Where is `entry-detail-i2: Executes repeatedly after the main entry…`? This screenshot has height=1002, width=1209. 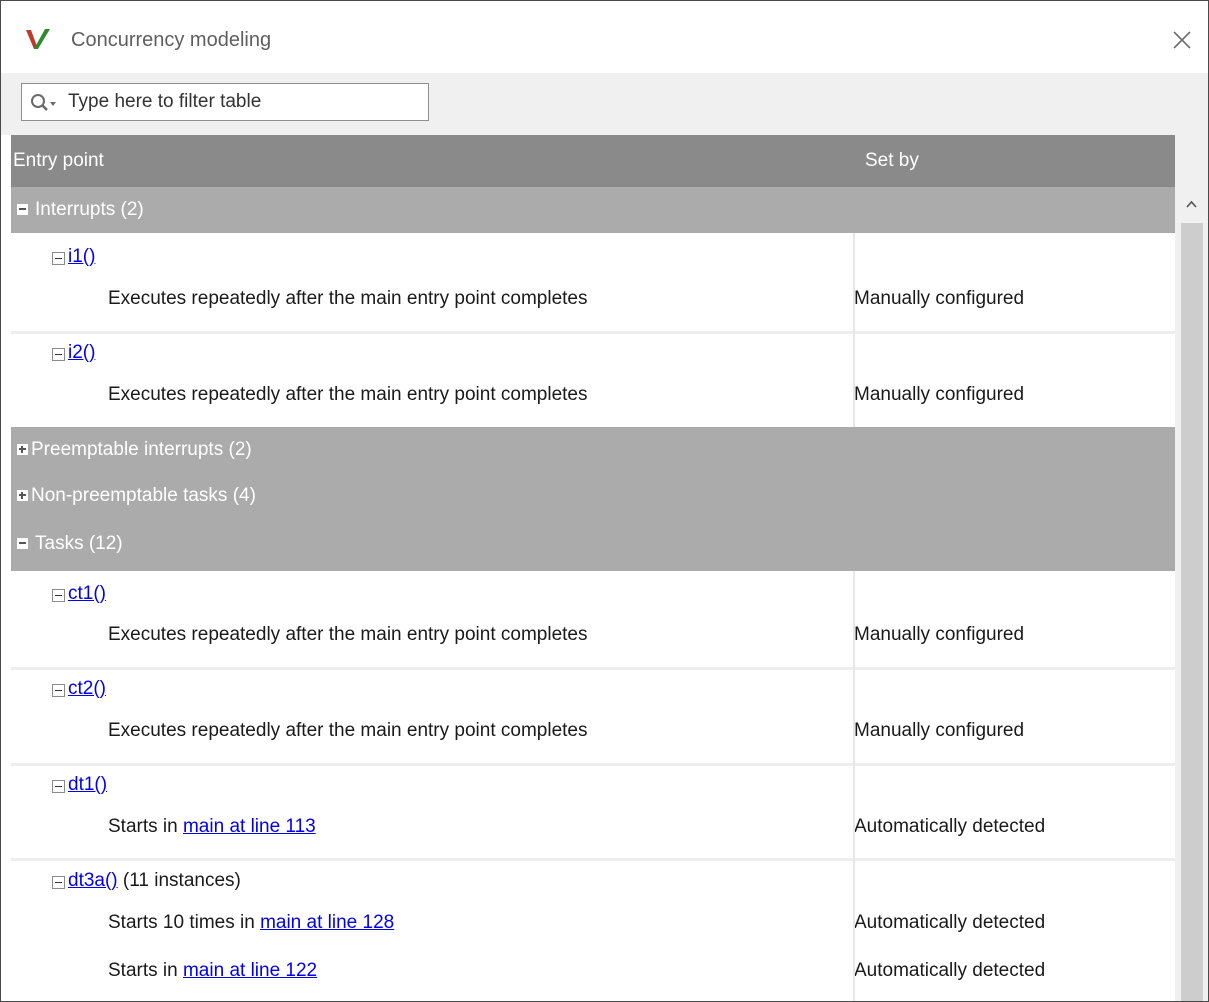 entry-detail-i2: Executes repeatedly after the main entry… is located at coordinates (348, 394).